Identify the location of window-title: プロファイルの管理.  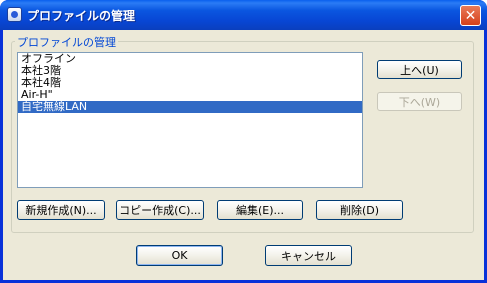
(81, 16).